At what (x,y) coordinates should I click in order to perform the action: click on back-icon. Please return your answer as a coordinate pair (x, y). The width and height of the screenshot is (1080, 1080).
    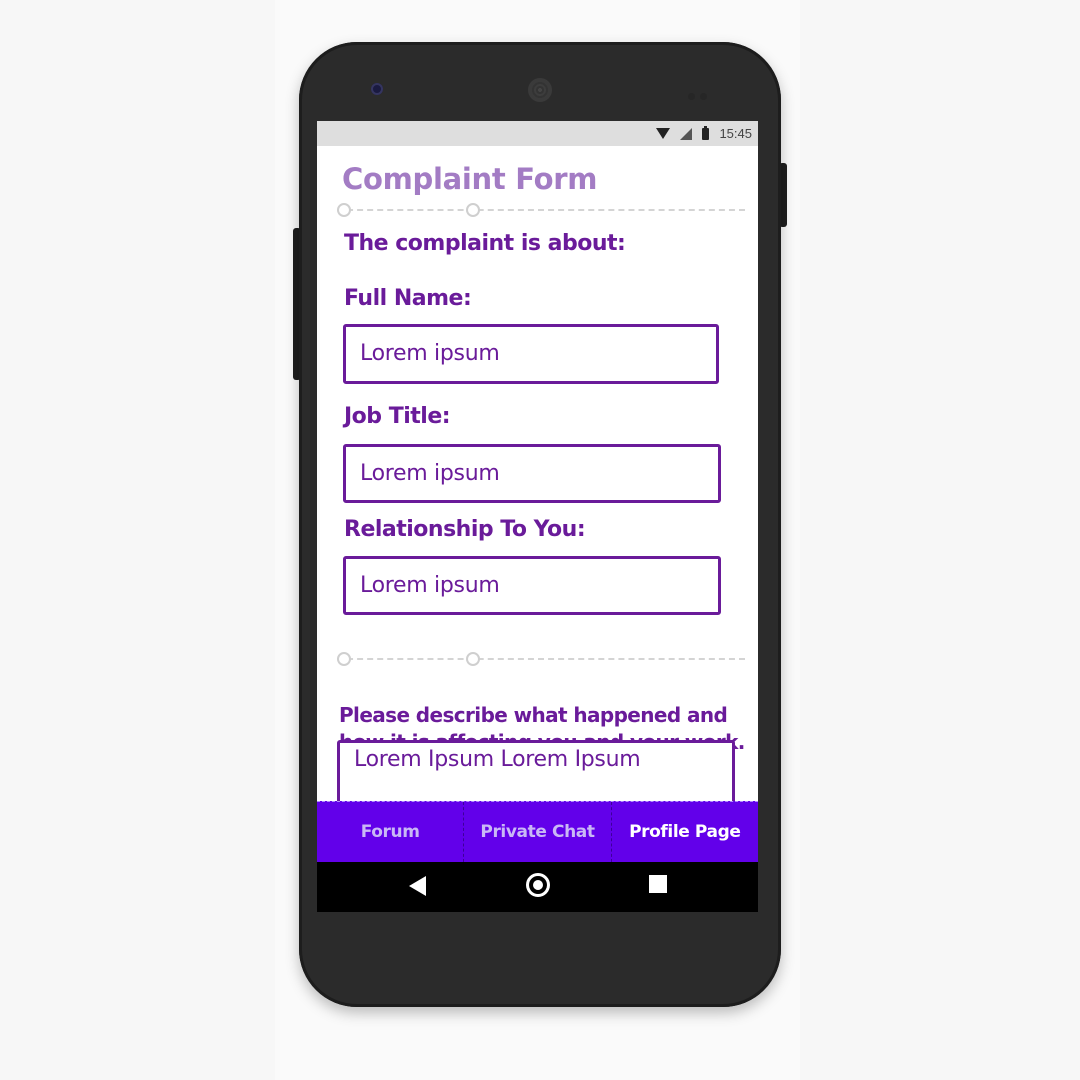
    Looking at the image, I should click on (417, 886).